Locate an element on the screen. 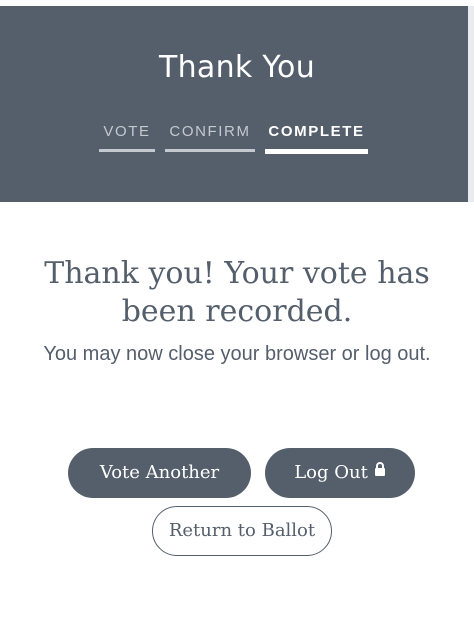 The height and width of the screenshot is (634, 474). step-complete: COMPLETE is located at coordinates (316, 139).